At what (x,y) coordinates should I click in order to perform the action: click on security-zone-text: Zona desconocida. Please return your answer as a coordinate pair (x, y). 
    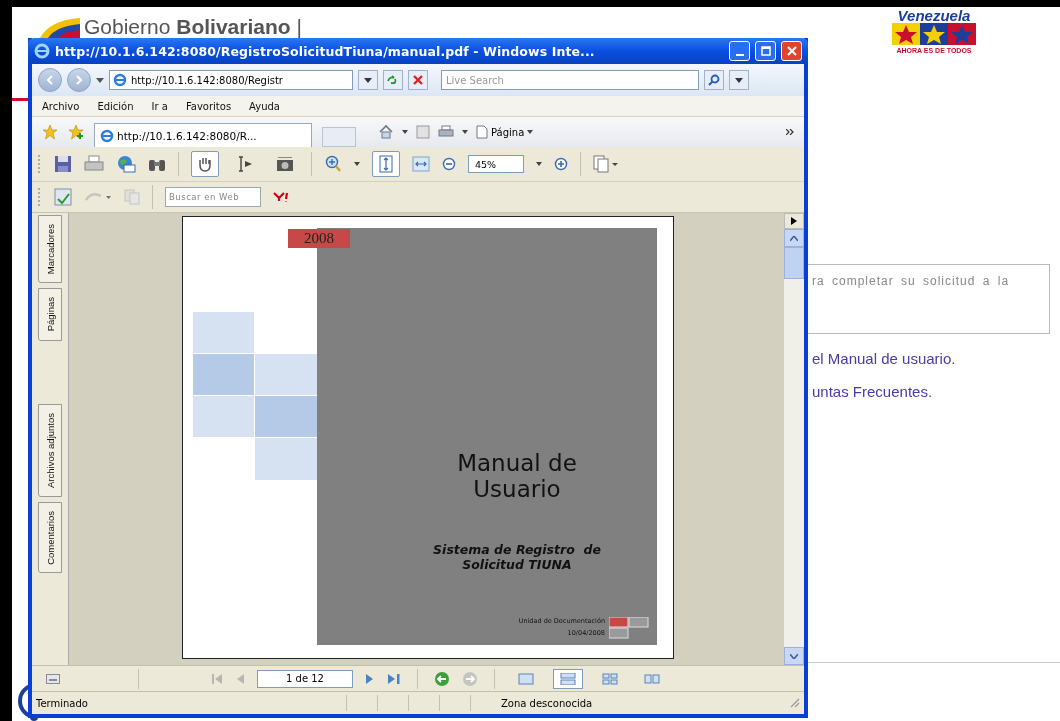
    Looking at the image, I should click on (547, 703).